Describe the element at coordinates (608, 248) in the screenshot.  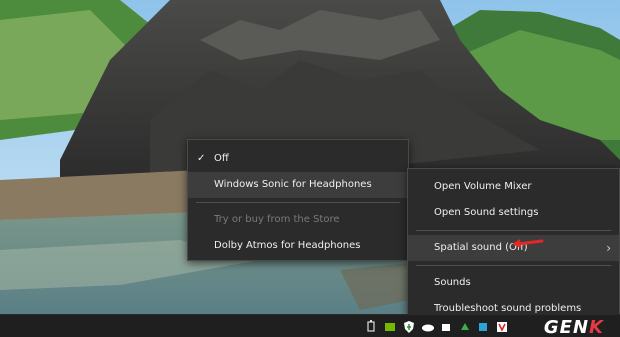
I see `chevron-right-icon: ›` at that location.